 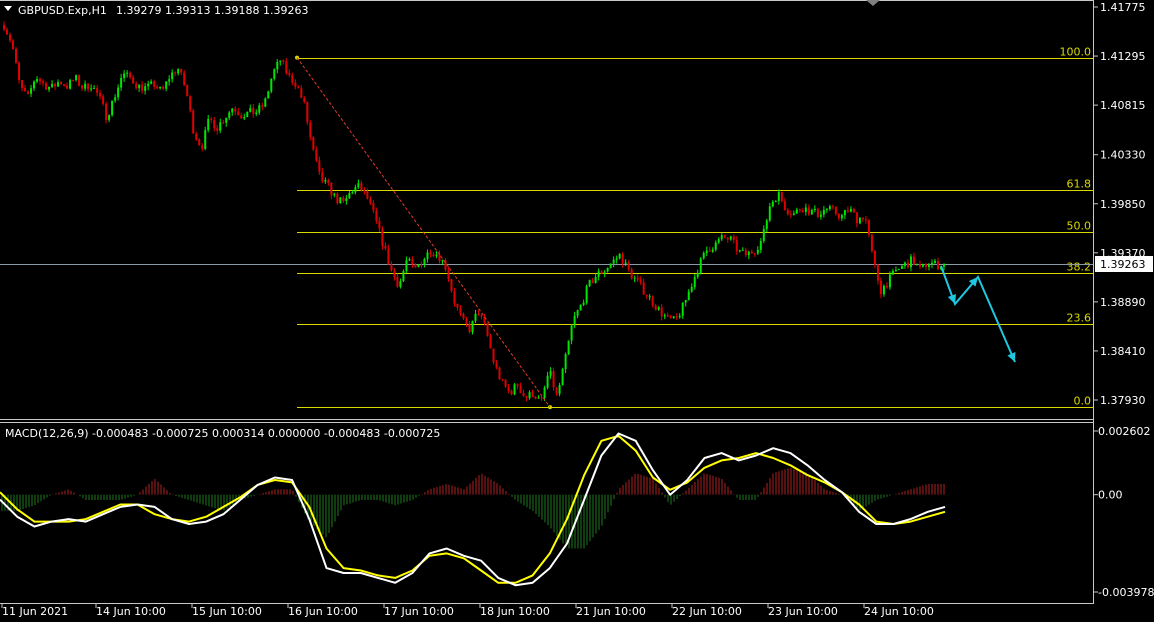 What do you see at coordinates (707, 611) in the screenshot?
I see `time-tick-label: 22 Jun 10:00` at bounding box center [707, 611].